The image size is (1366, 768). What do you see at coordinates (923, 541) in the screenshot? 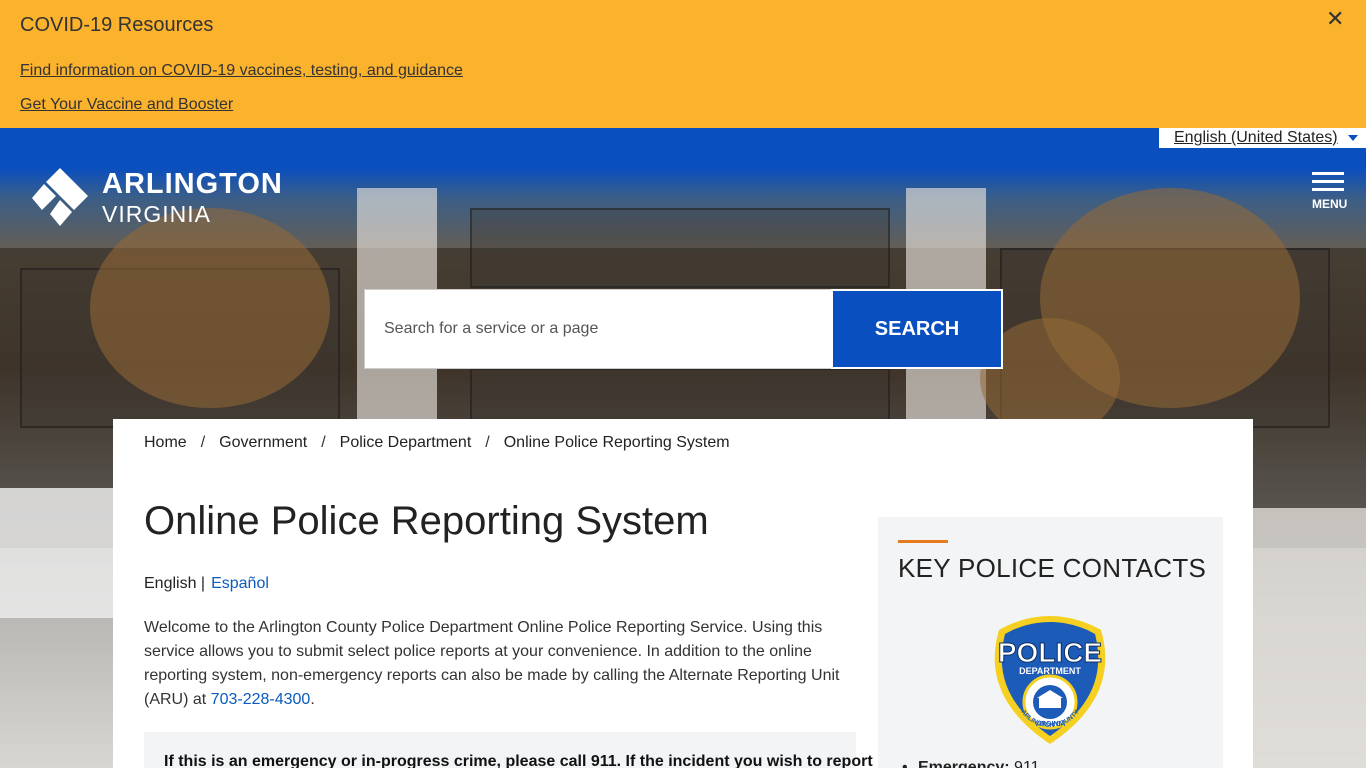
I see `accent-rule` at bounding box center [923, 541].